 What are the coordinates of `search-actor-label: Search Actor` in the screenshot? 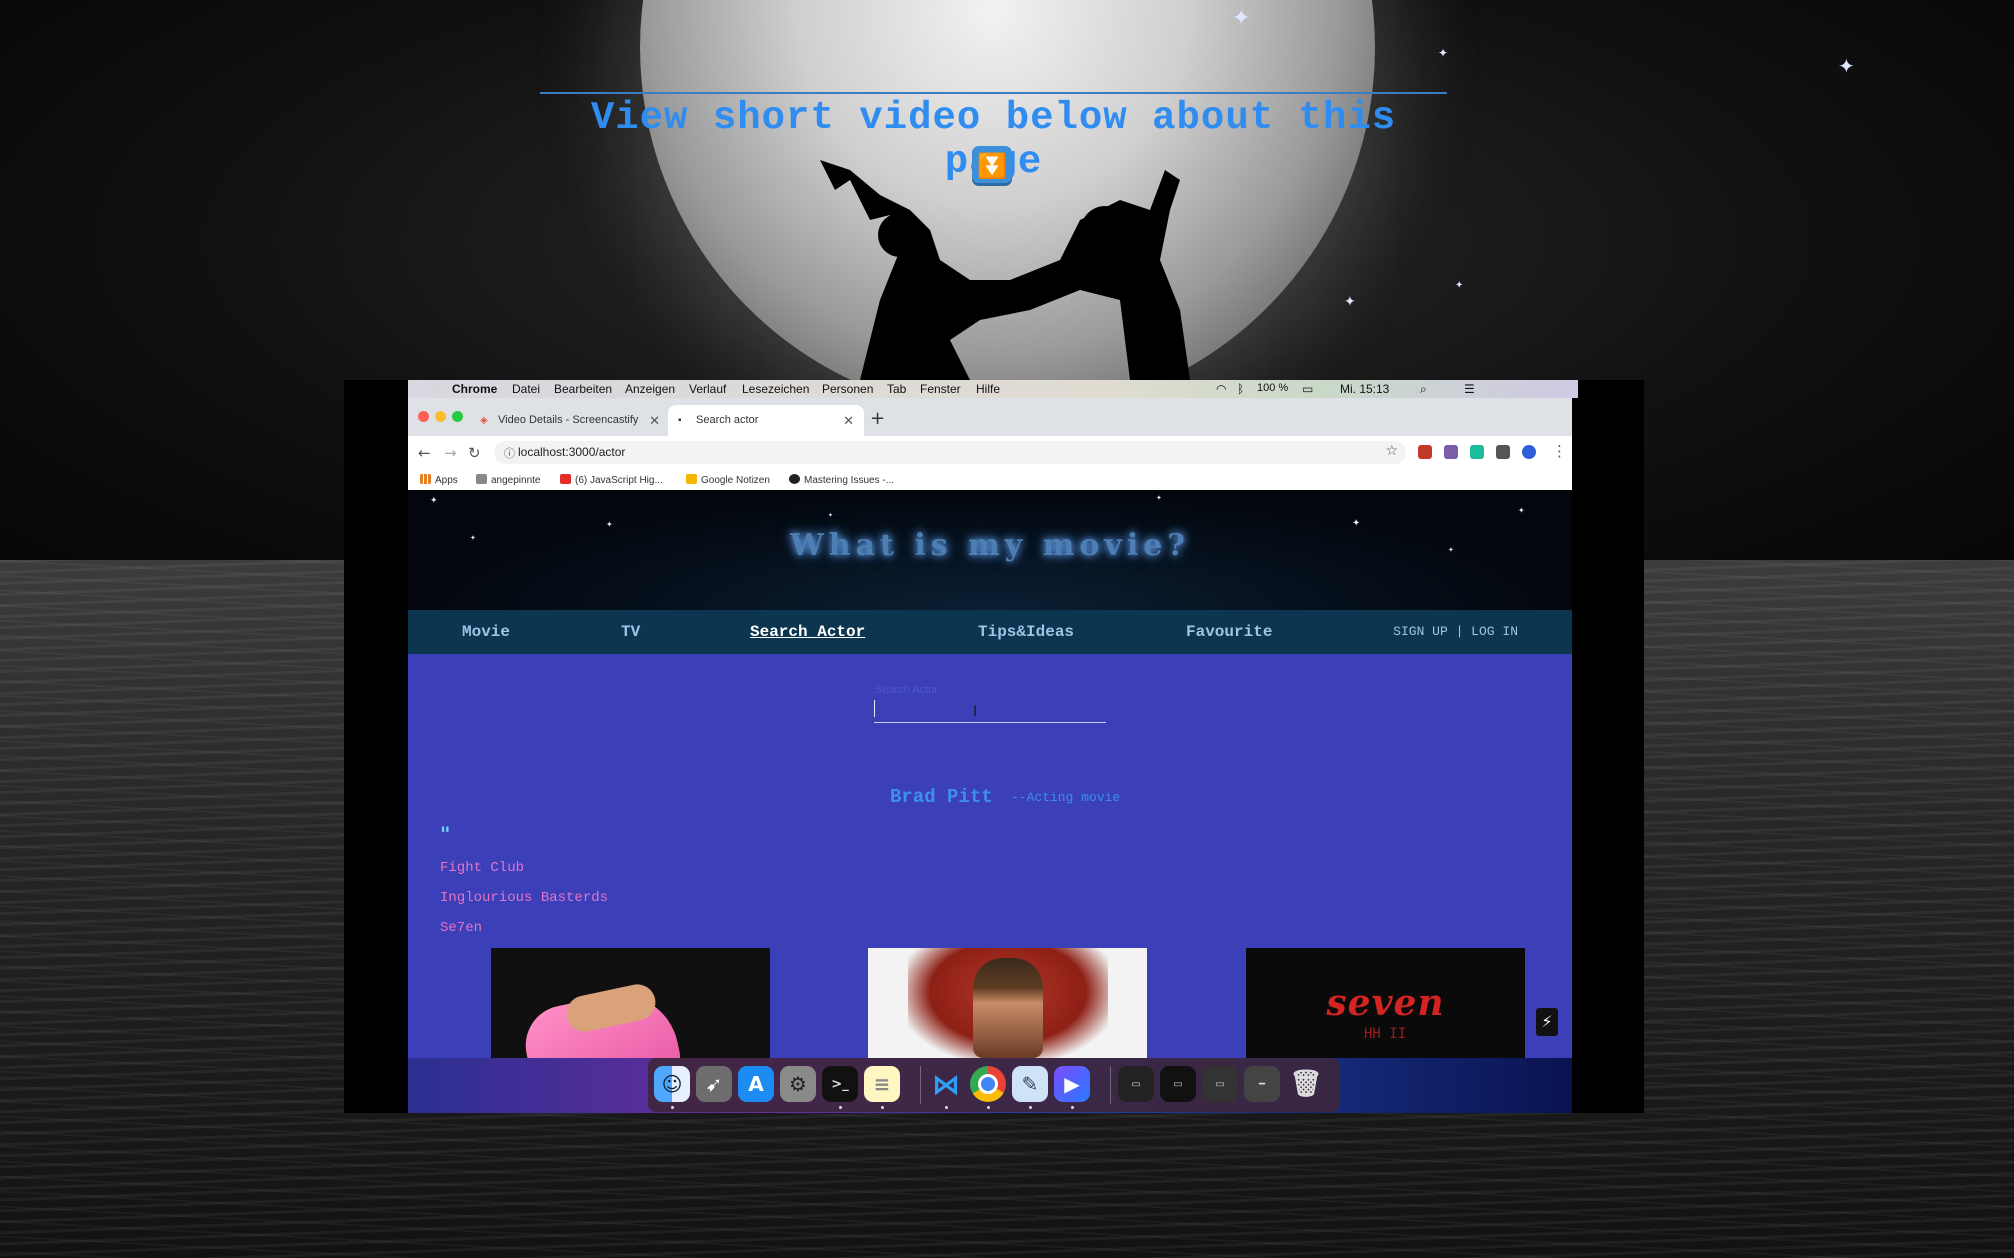 It's located at (906, 690).